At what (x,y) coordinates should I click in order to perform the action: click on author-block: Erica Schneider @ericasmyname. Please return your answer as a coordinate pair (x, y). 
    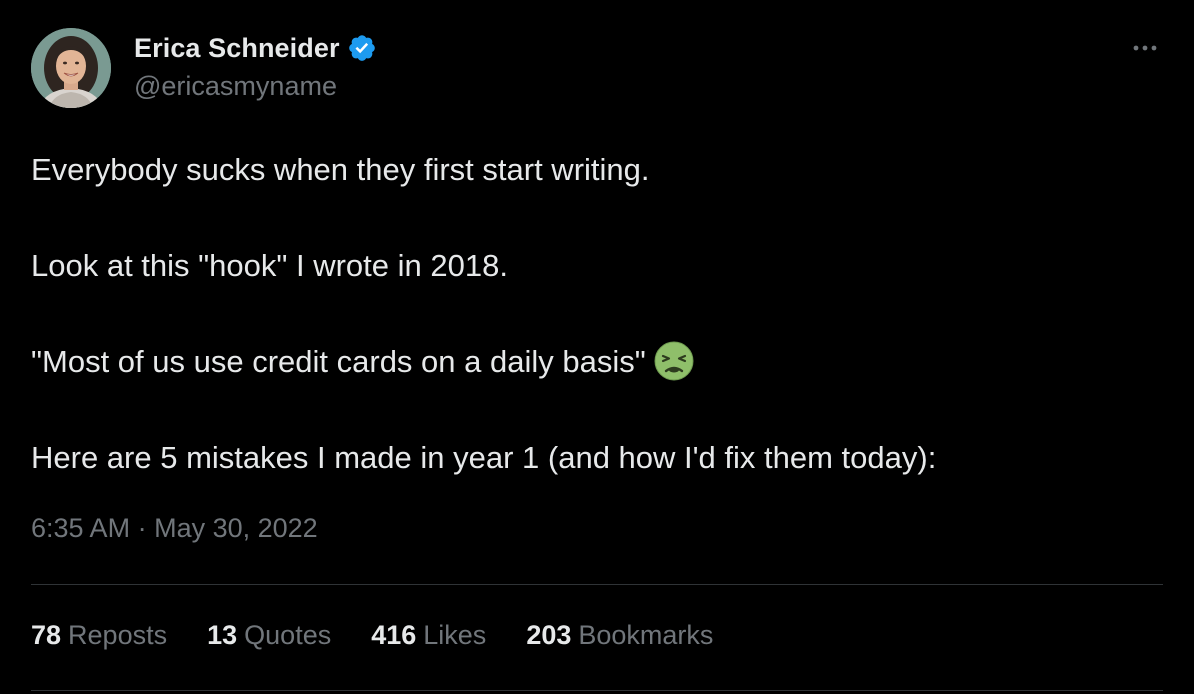
    Looking at the image, I should click on (255, 66).